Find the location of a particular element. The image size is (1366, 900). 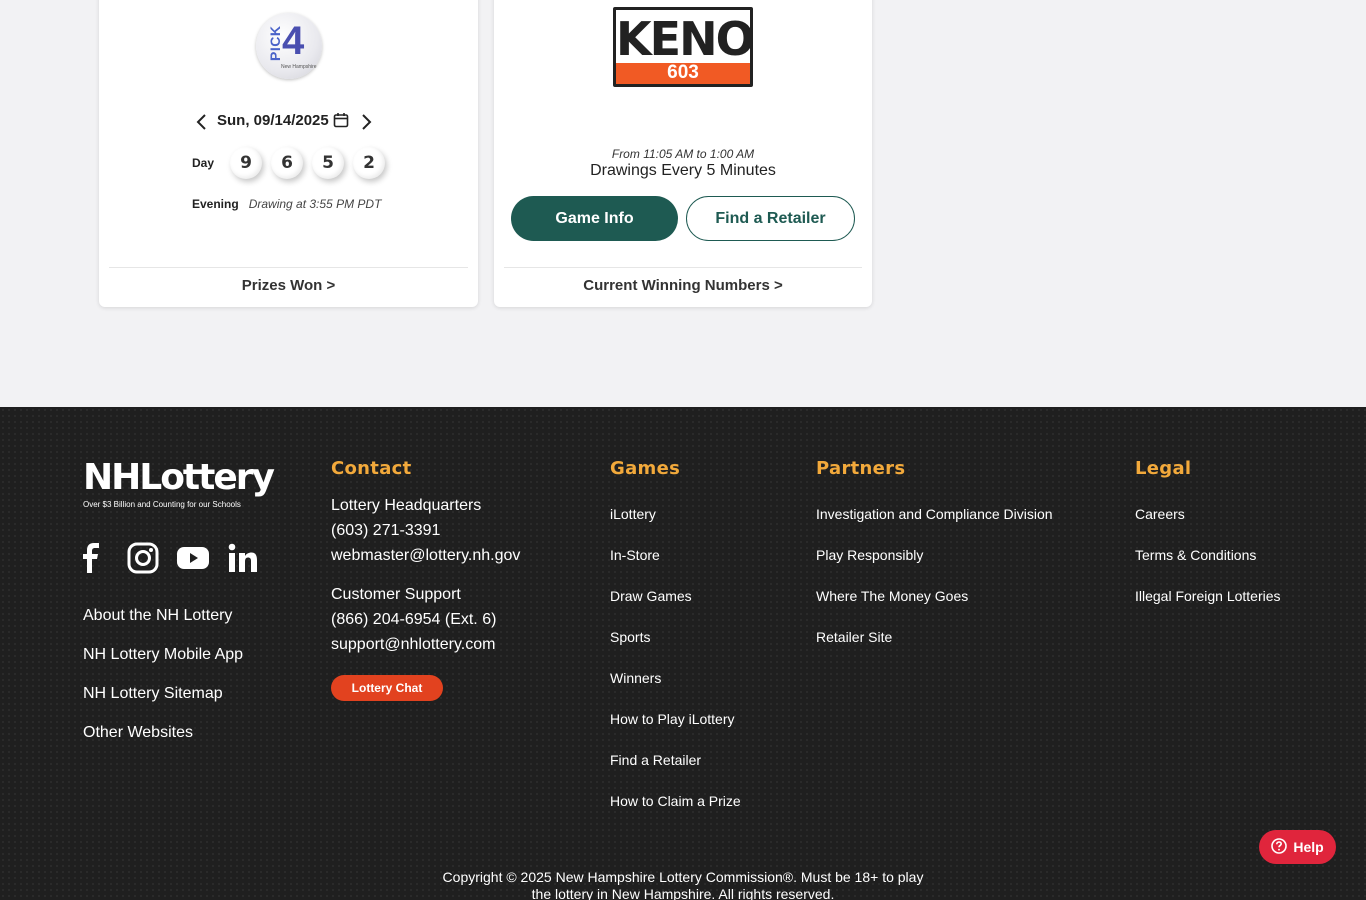

number-ball: 6 is located at coordinates (287, 163).